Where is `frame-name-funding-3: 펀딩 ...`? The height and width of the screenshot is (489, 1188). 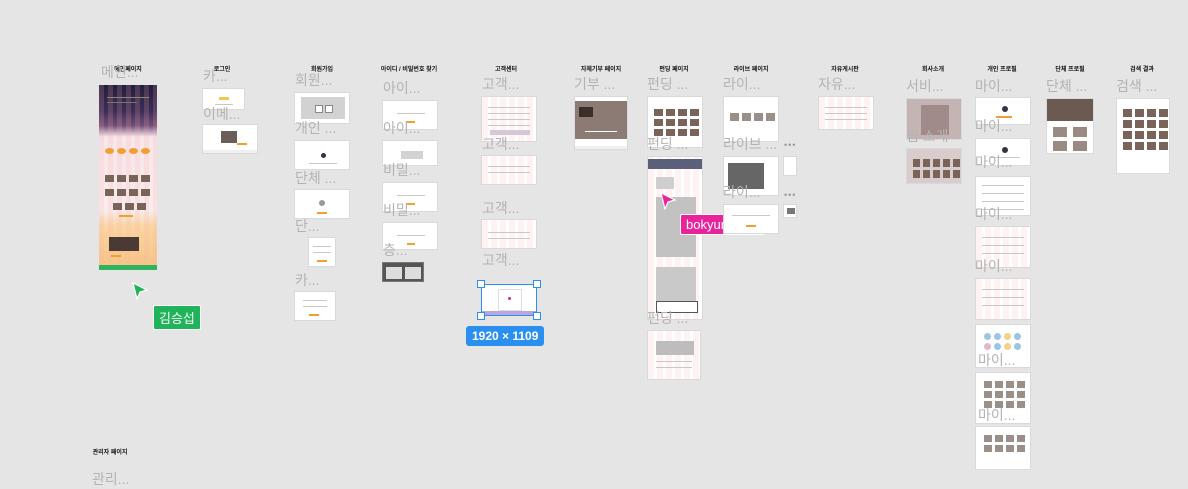 frame-name-funding-3: 펀딩 ... is located at coordinates (667, 318).